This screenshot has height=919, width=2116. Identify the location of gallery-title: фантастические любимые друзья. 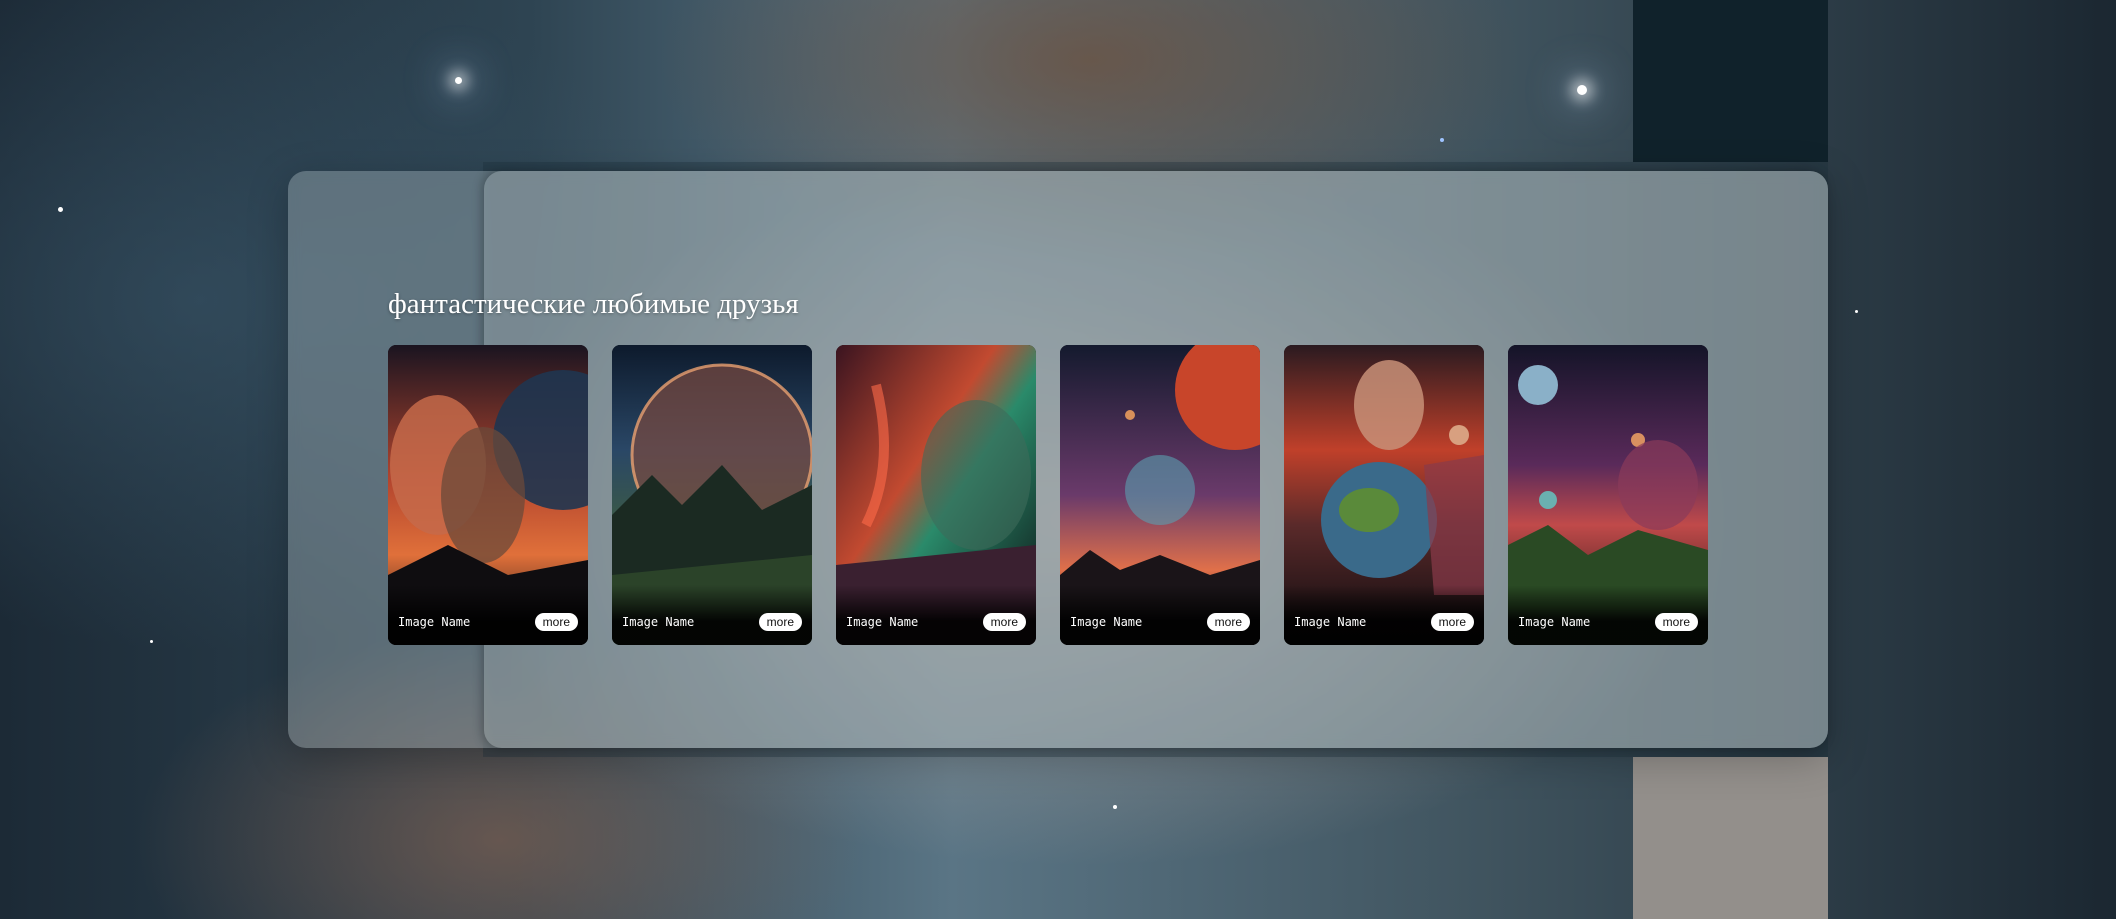
(593, 304).